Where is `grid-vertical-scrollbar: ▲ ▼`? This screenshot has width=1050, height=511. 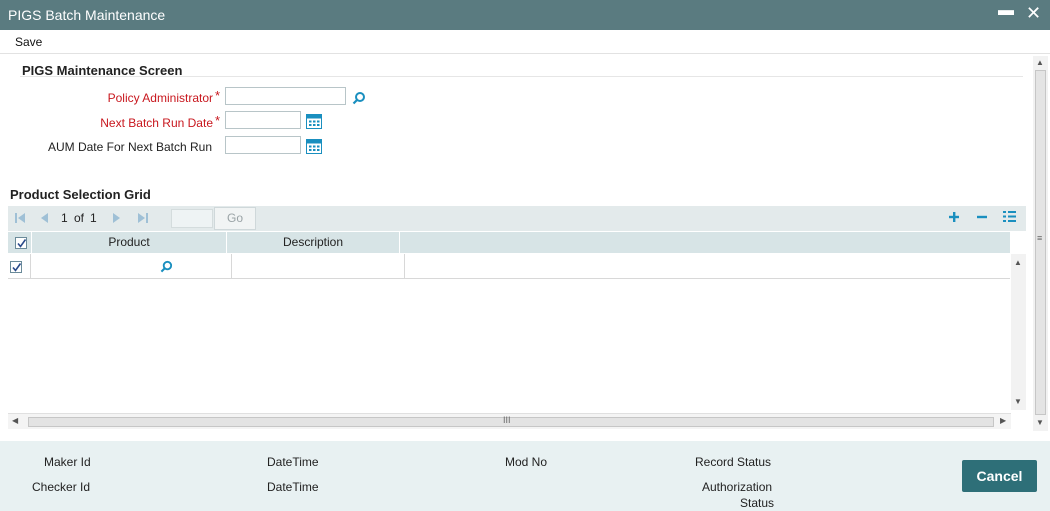 grid-vertical-scrollbar: ▲ ▼ is located at coordinates (1018, 332).